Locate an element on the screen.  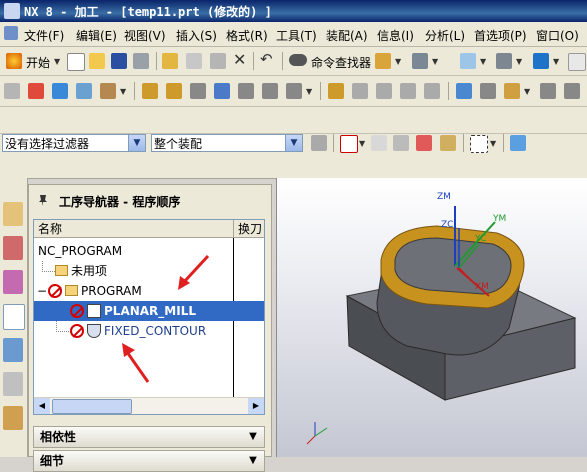
delete-icon: ✕ is located at coordinates (239, 59).